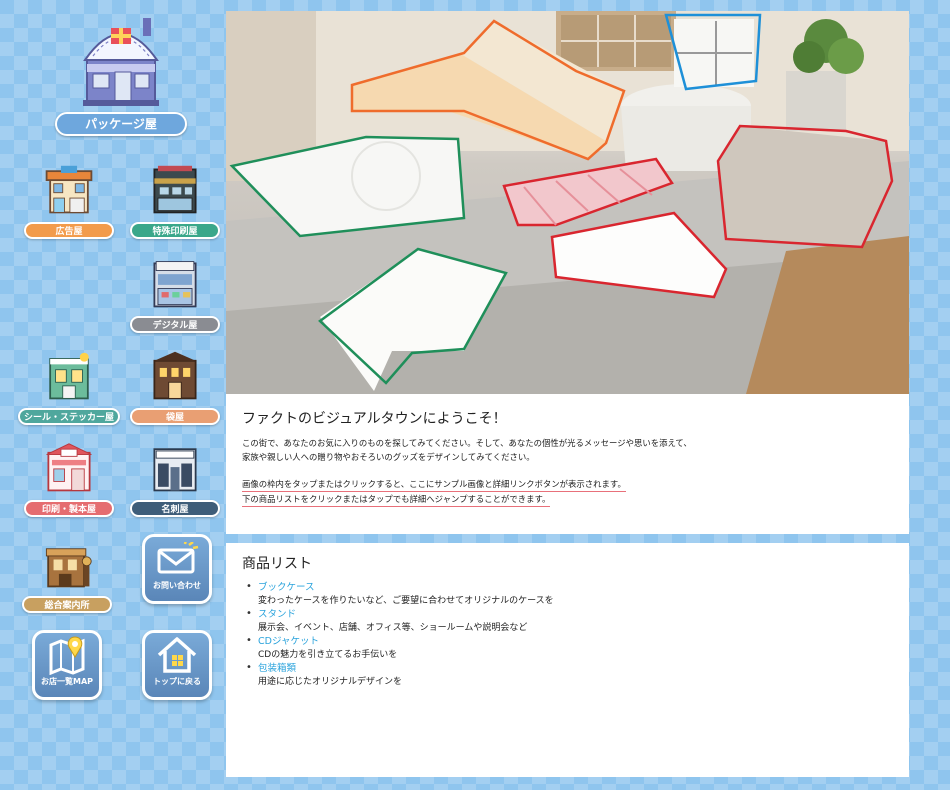 The height and width of the screenshot is (790, 950). I want to click on product-link-cd-jacket: CDジャケット, so click(575, 641).